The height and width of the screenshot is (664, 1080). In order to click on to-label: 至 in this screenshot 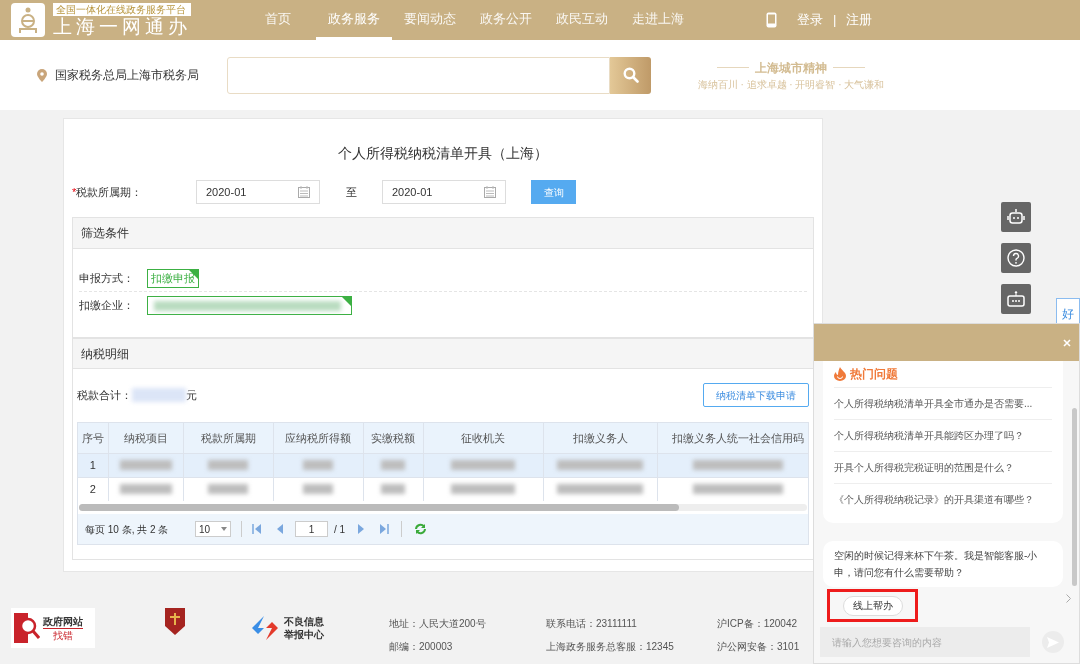, I will do `click(351, 192)`.